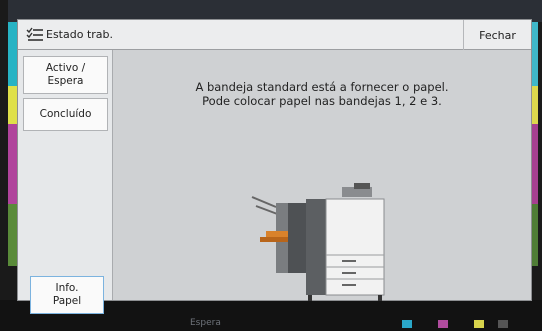  I want to click on paper-info-button: Info. Papel, so click(67, 295).